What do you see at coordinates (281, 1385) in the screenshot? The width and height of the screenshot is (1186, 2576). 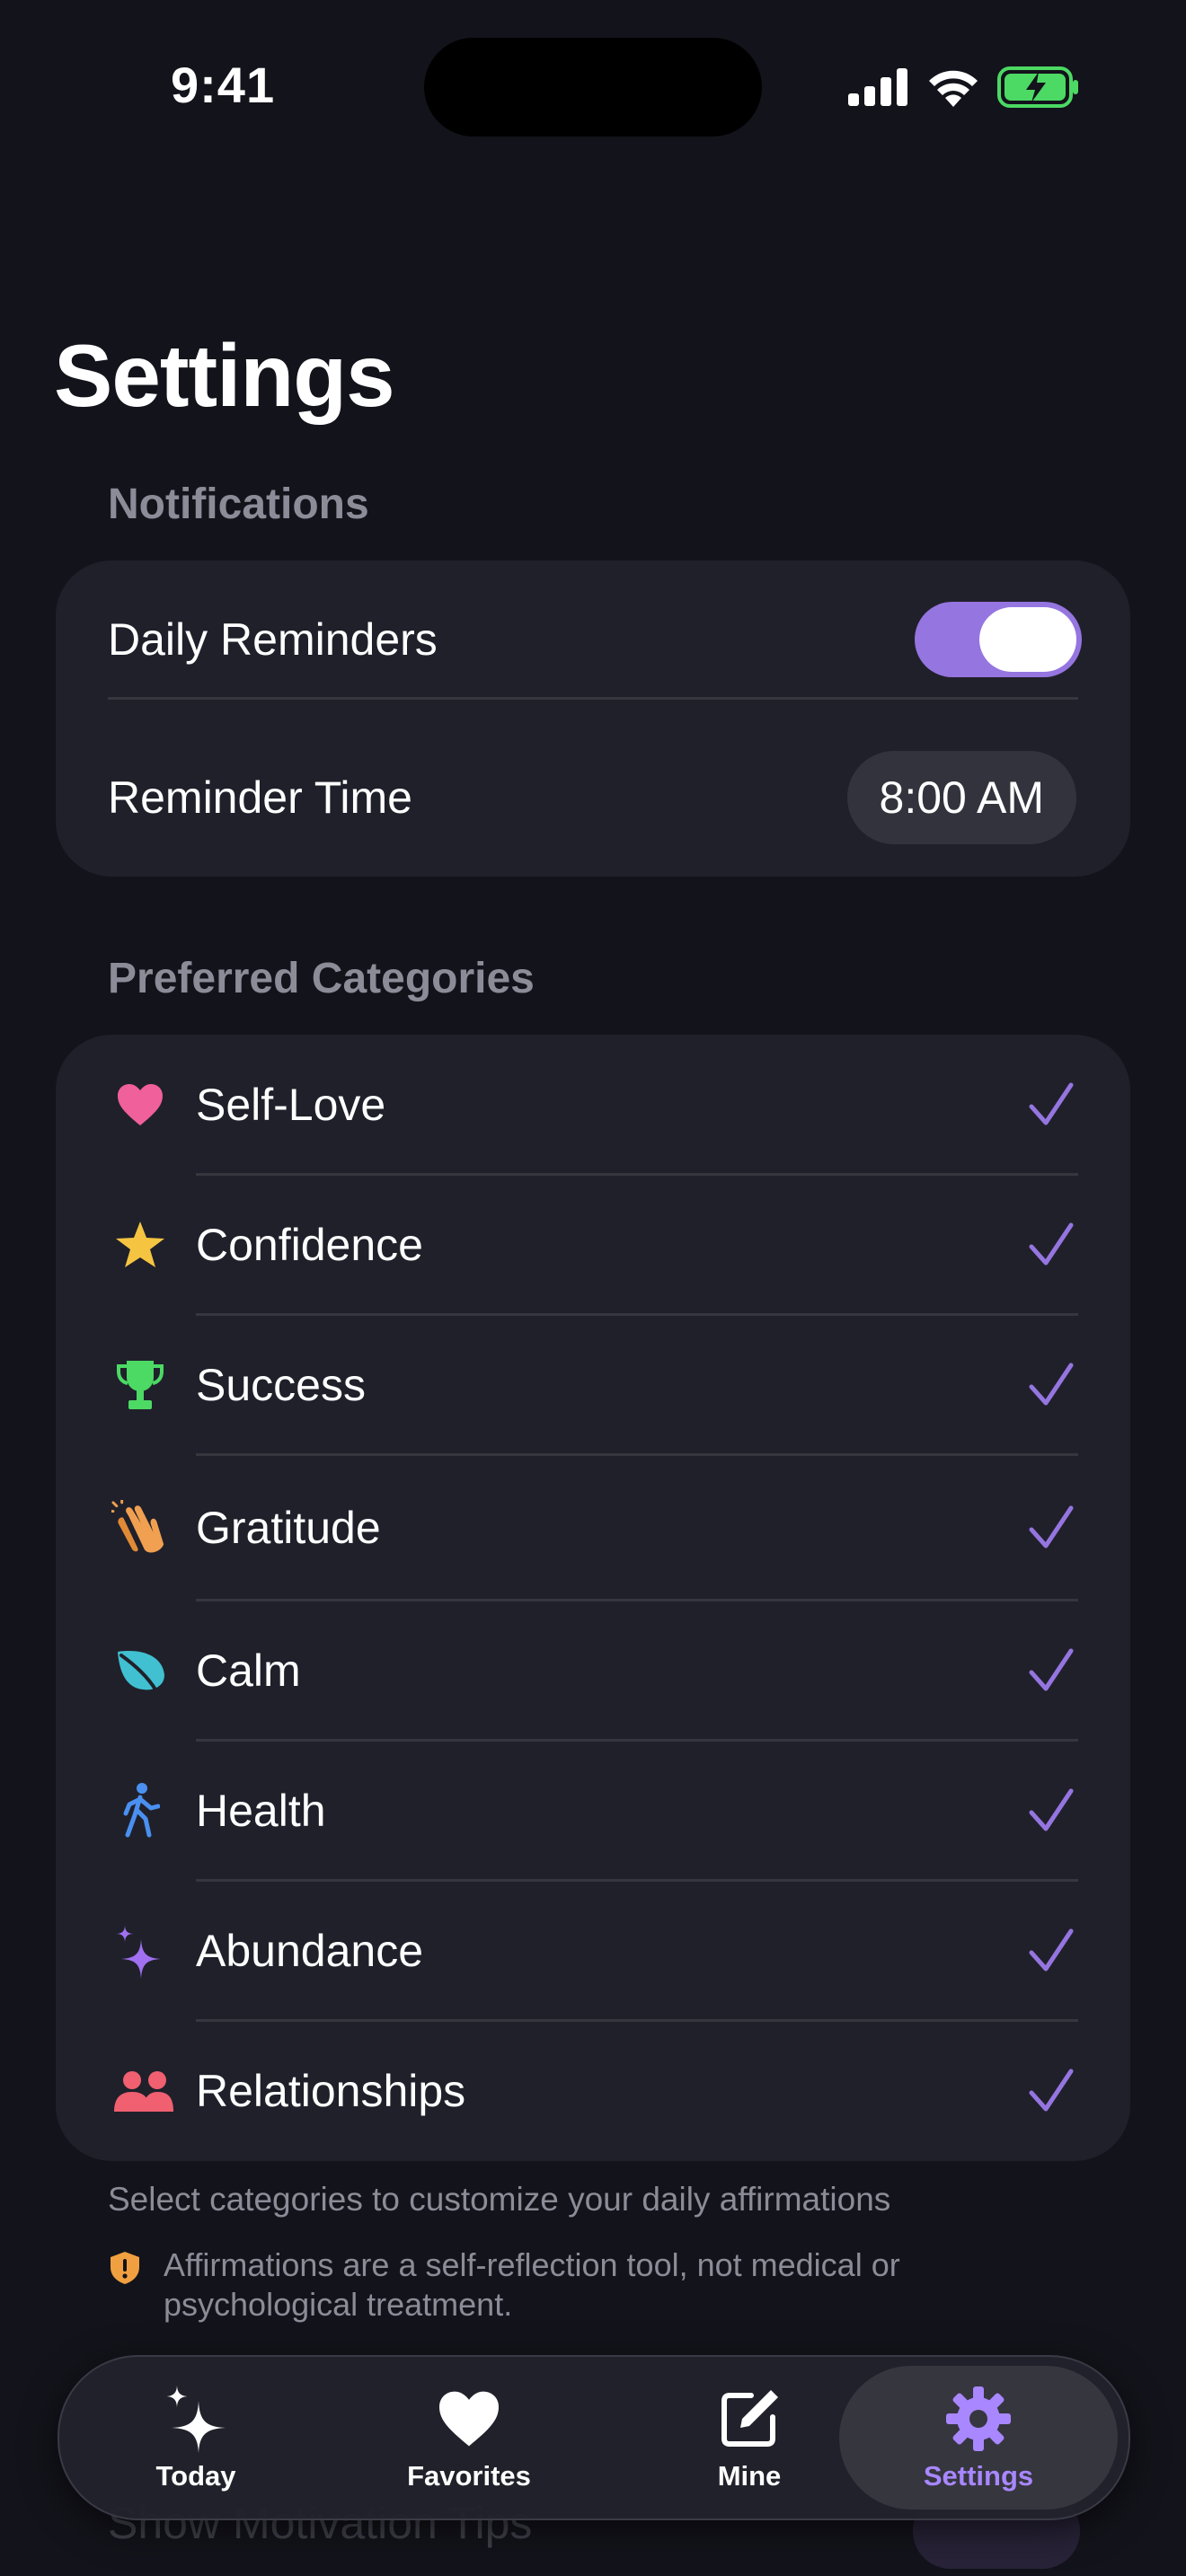 I see `category-label: Success` at bounding box center [281, 1385].